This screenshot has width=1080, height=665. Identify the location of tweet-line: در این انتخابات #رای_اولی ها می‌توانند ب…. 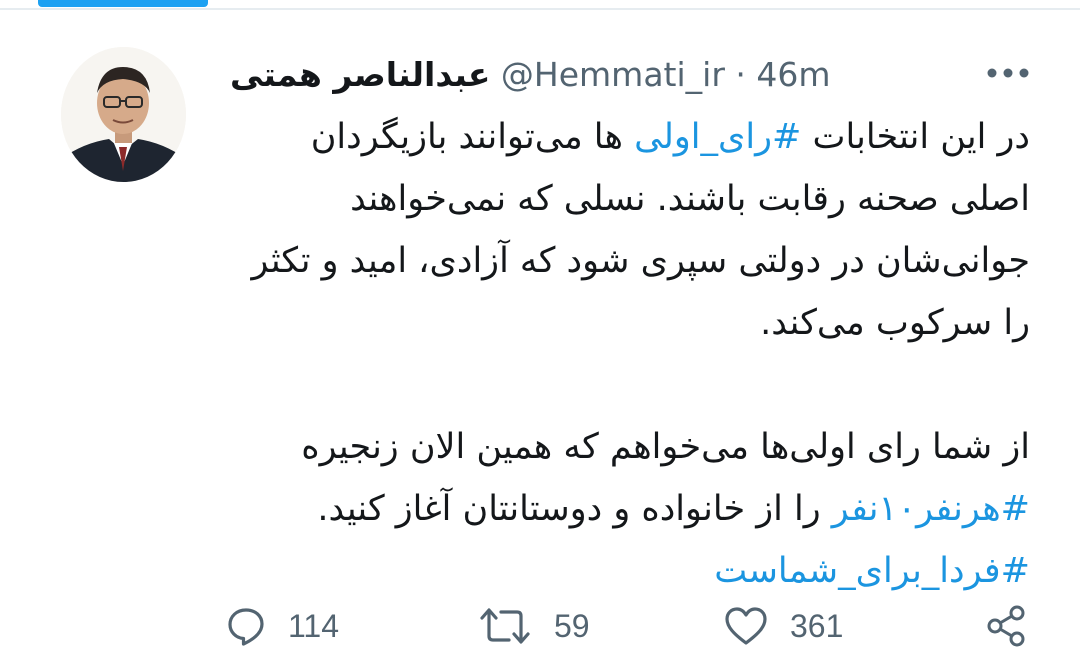
(630, 137).